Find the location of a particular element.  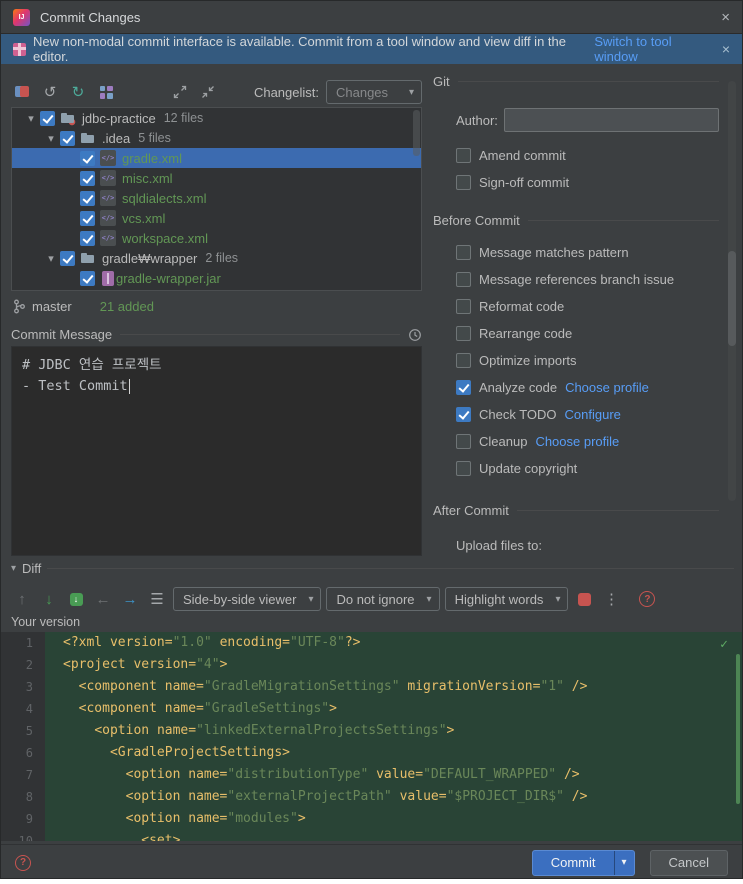

commit-dropdown-arrow: ▾ is located at coordinates (623, 862).